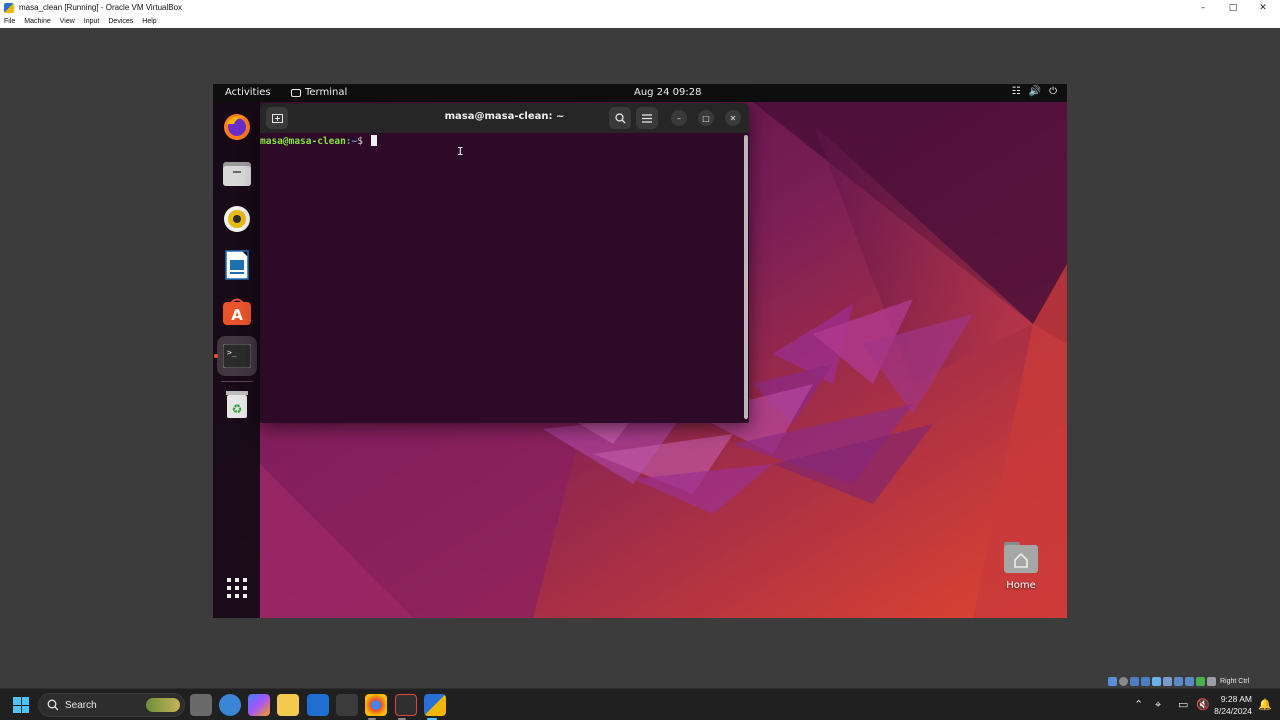  Describe the element at coordinates (248, 92) in the screenshot. I see `activities-button: Activities` at that location.